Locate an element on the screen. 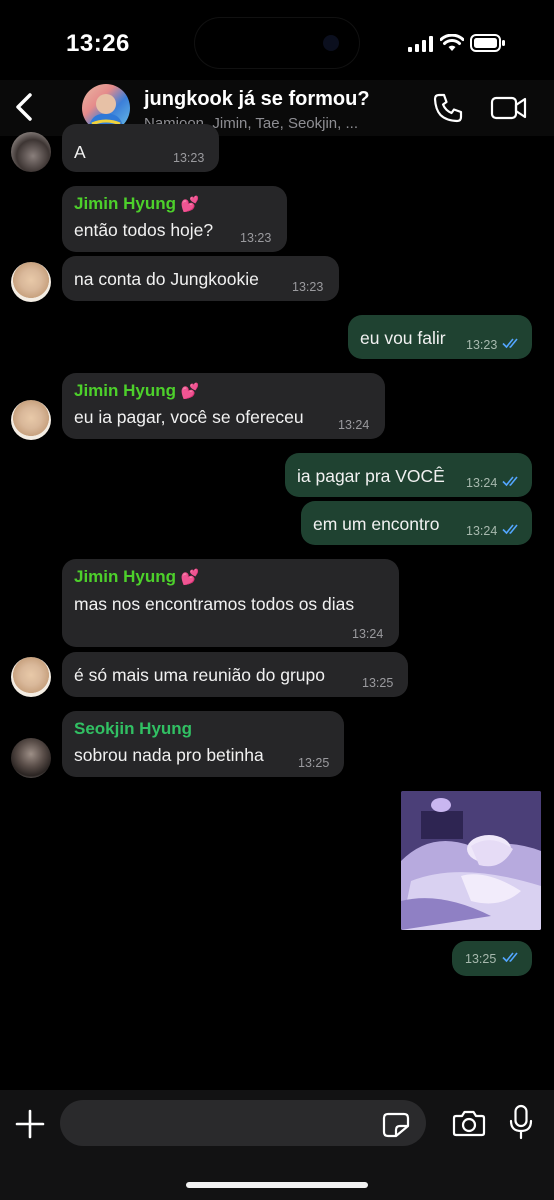  message-bubble-incoming: na conta do Jungkookie 13:23 is located at coordinates (200, 278).